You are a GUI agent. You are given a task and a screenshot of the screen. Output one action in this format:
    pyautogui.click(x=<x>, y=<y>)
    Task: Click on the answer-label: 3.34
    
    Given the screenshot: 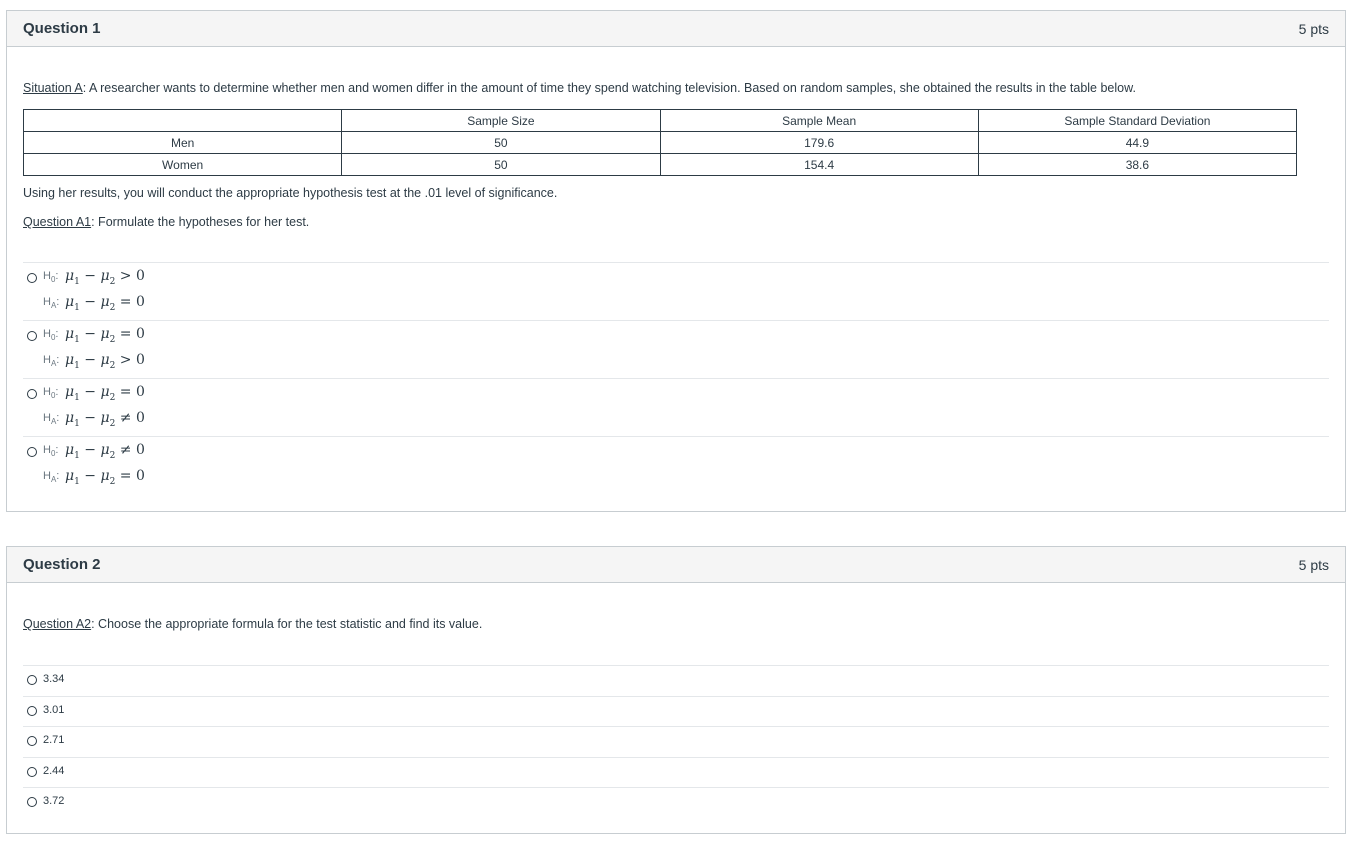 What is the action you would take?
    pyautogui.click(x=54, y=679)
    